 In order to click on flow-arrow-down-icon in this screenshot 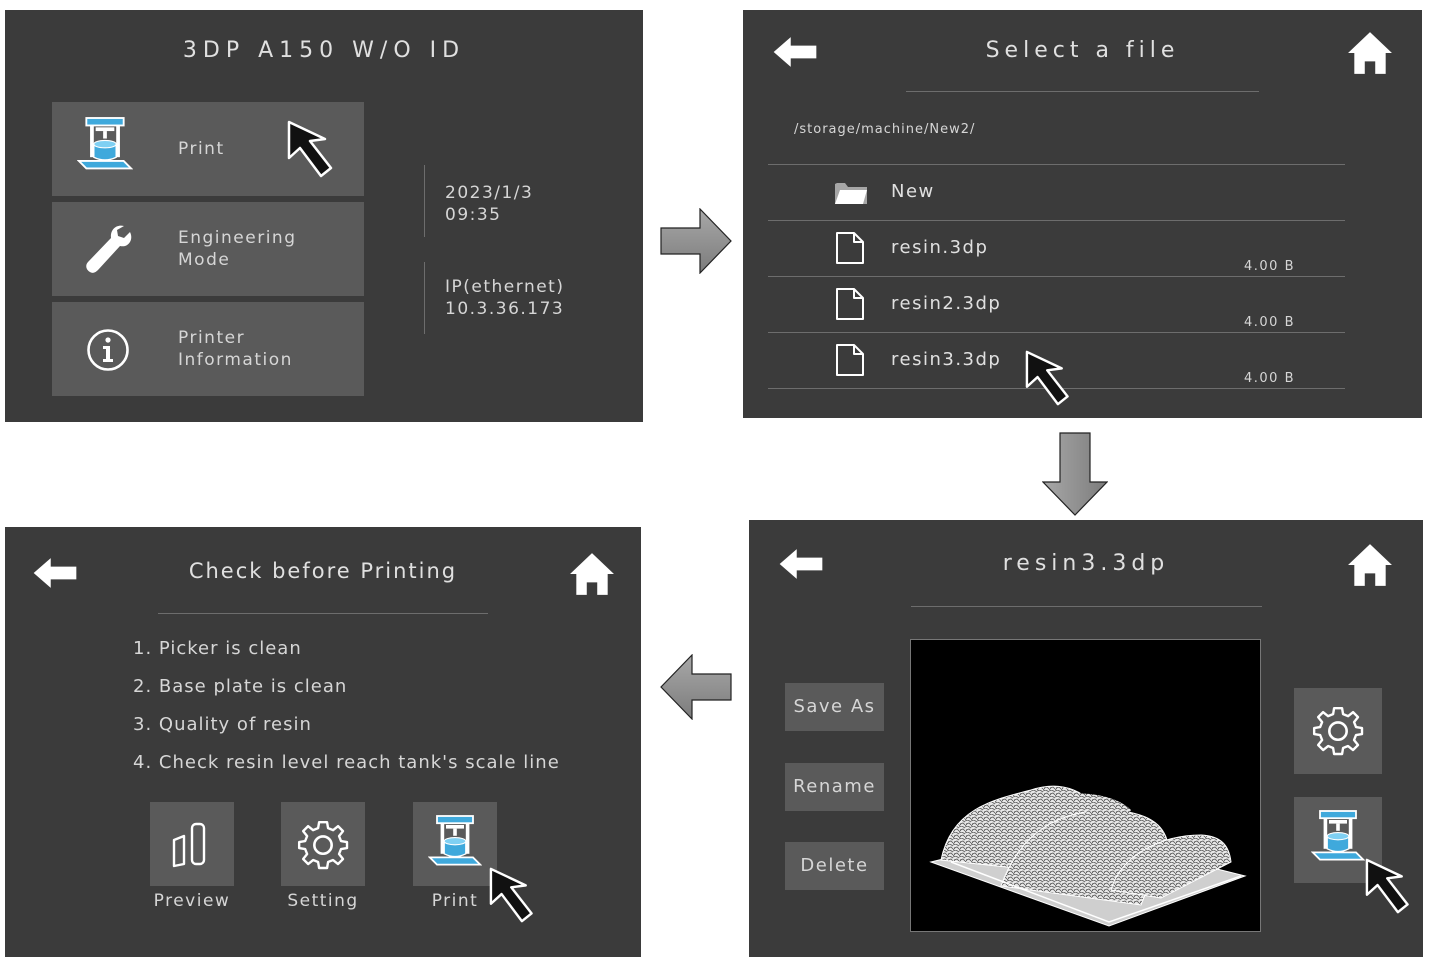, I will do `click(1075, 474)`.